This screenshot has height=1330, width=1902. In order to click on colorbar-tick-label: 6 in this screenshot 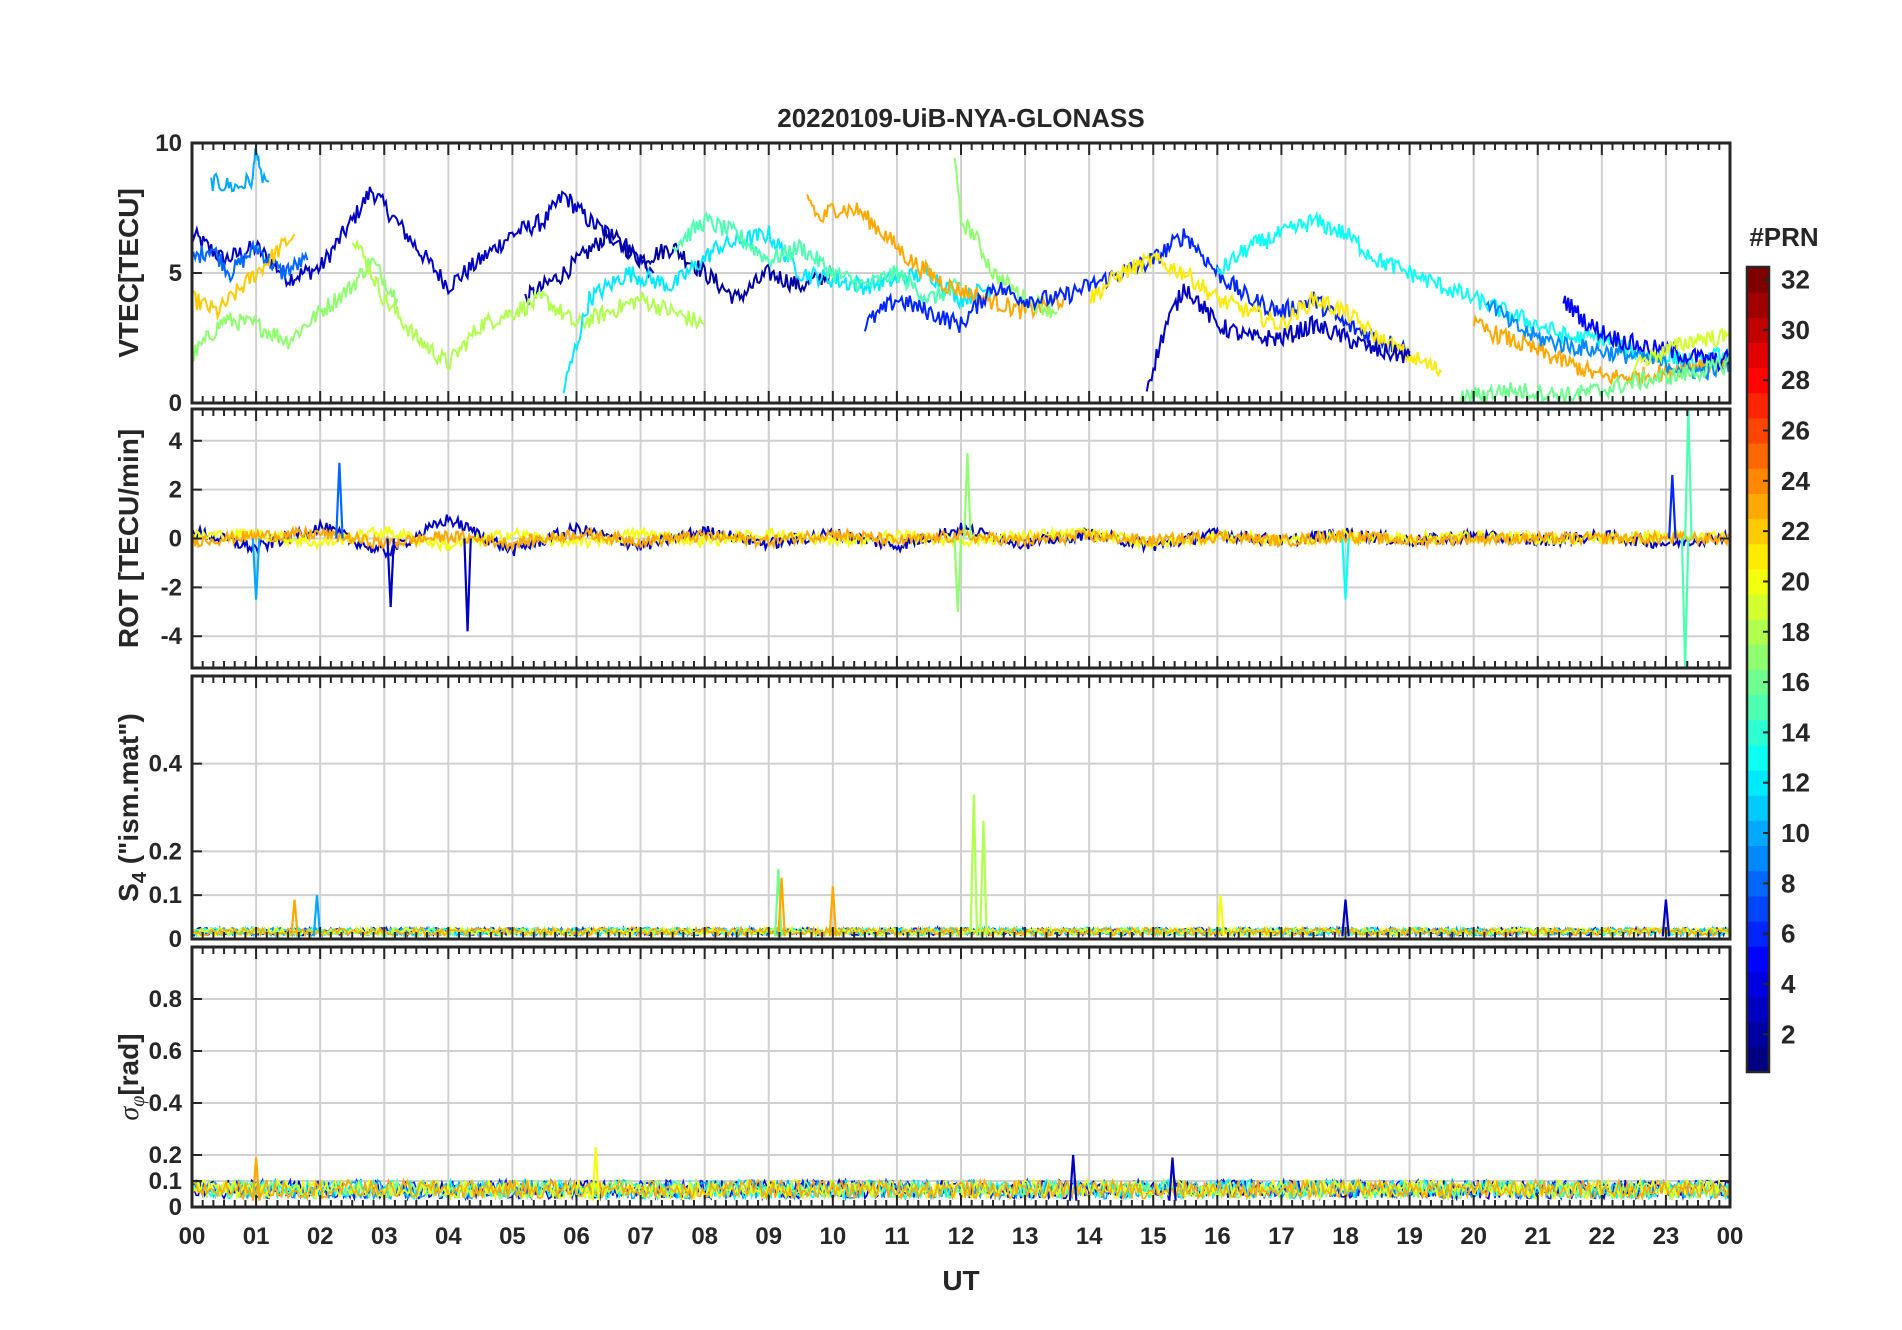, I will do `click(1788, 934)`.